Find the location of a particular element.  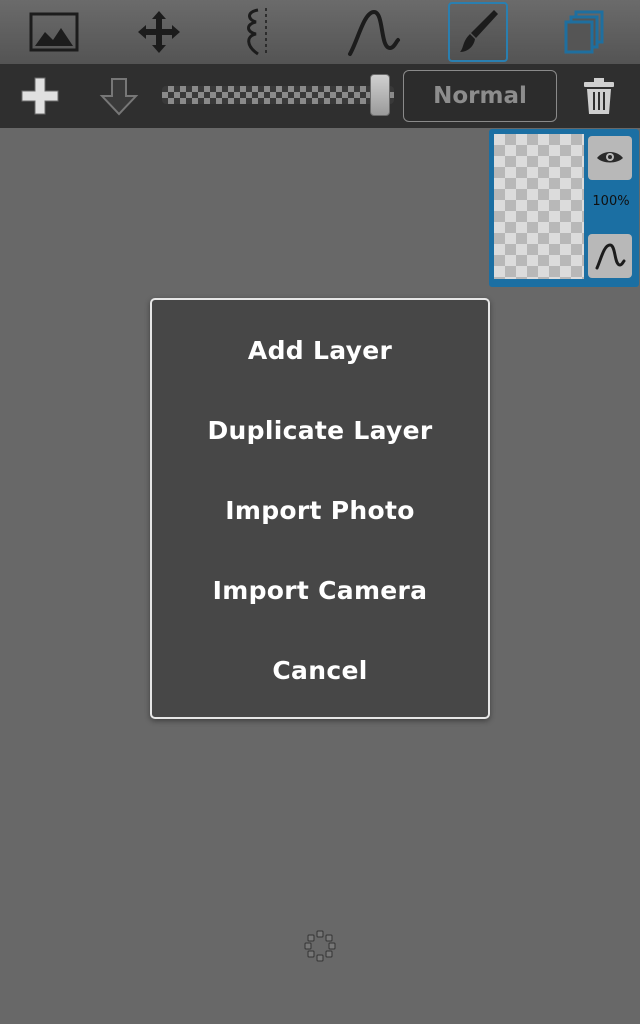

layer-brush-button is located at coordinates (610, 256).